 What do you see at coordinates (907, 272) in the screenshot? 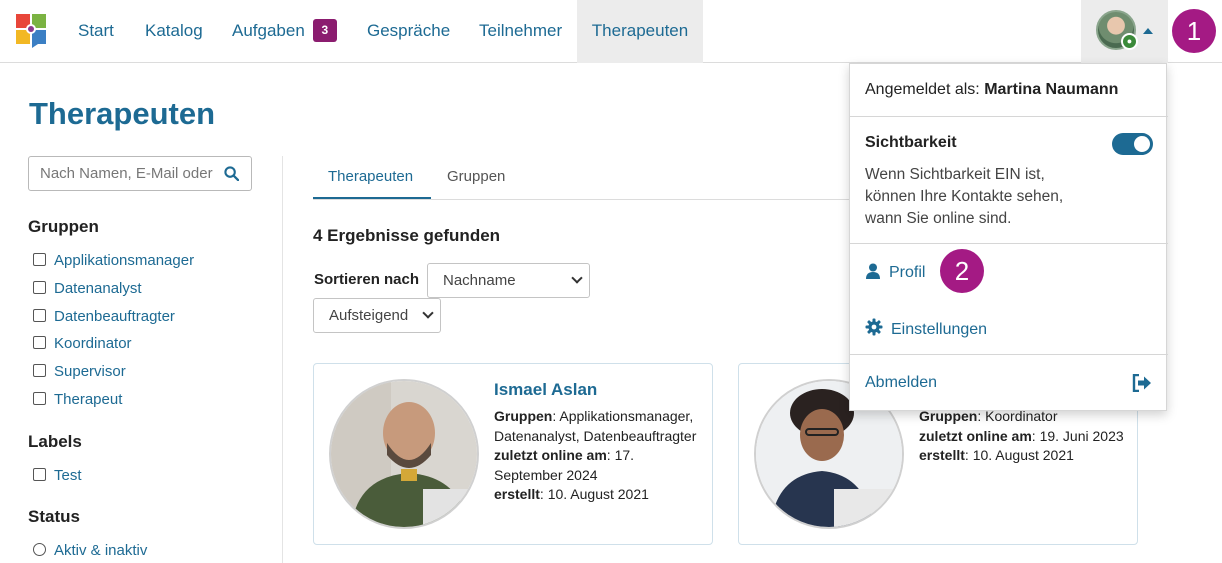
I see `profile-label: Profil` at bounding box center [907, 272].